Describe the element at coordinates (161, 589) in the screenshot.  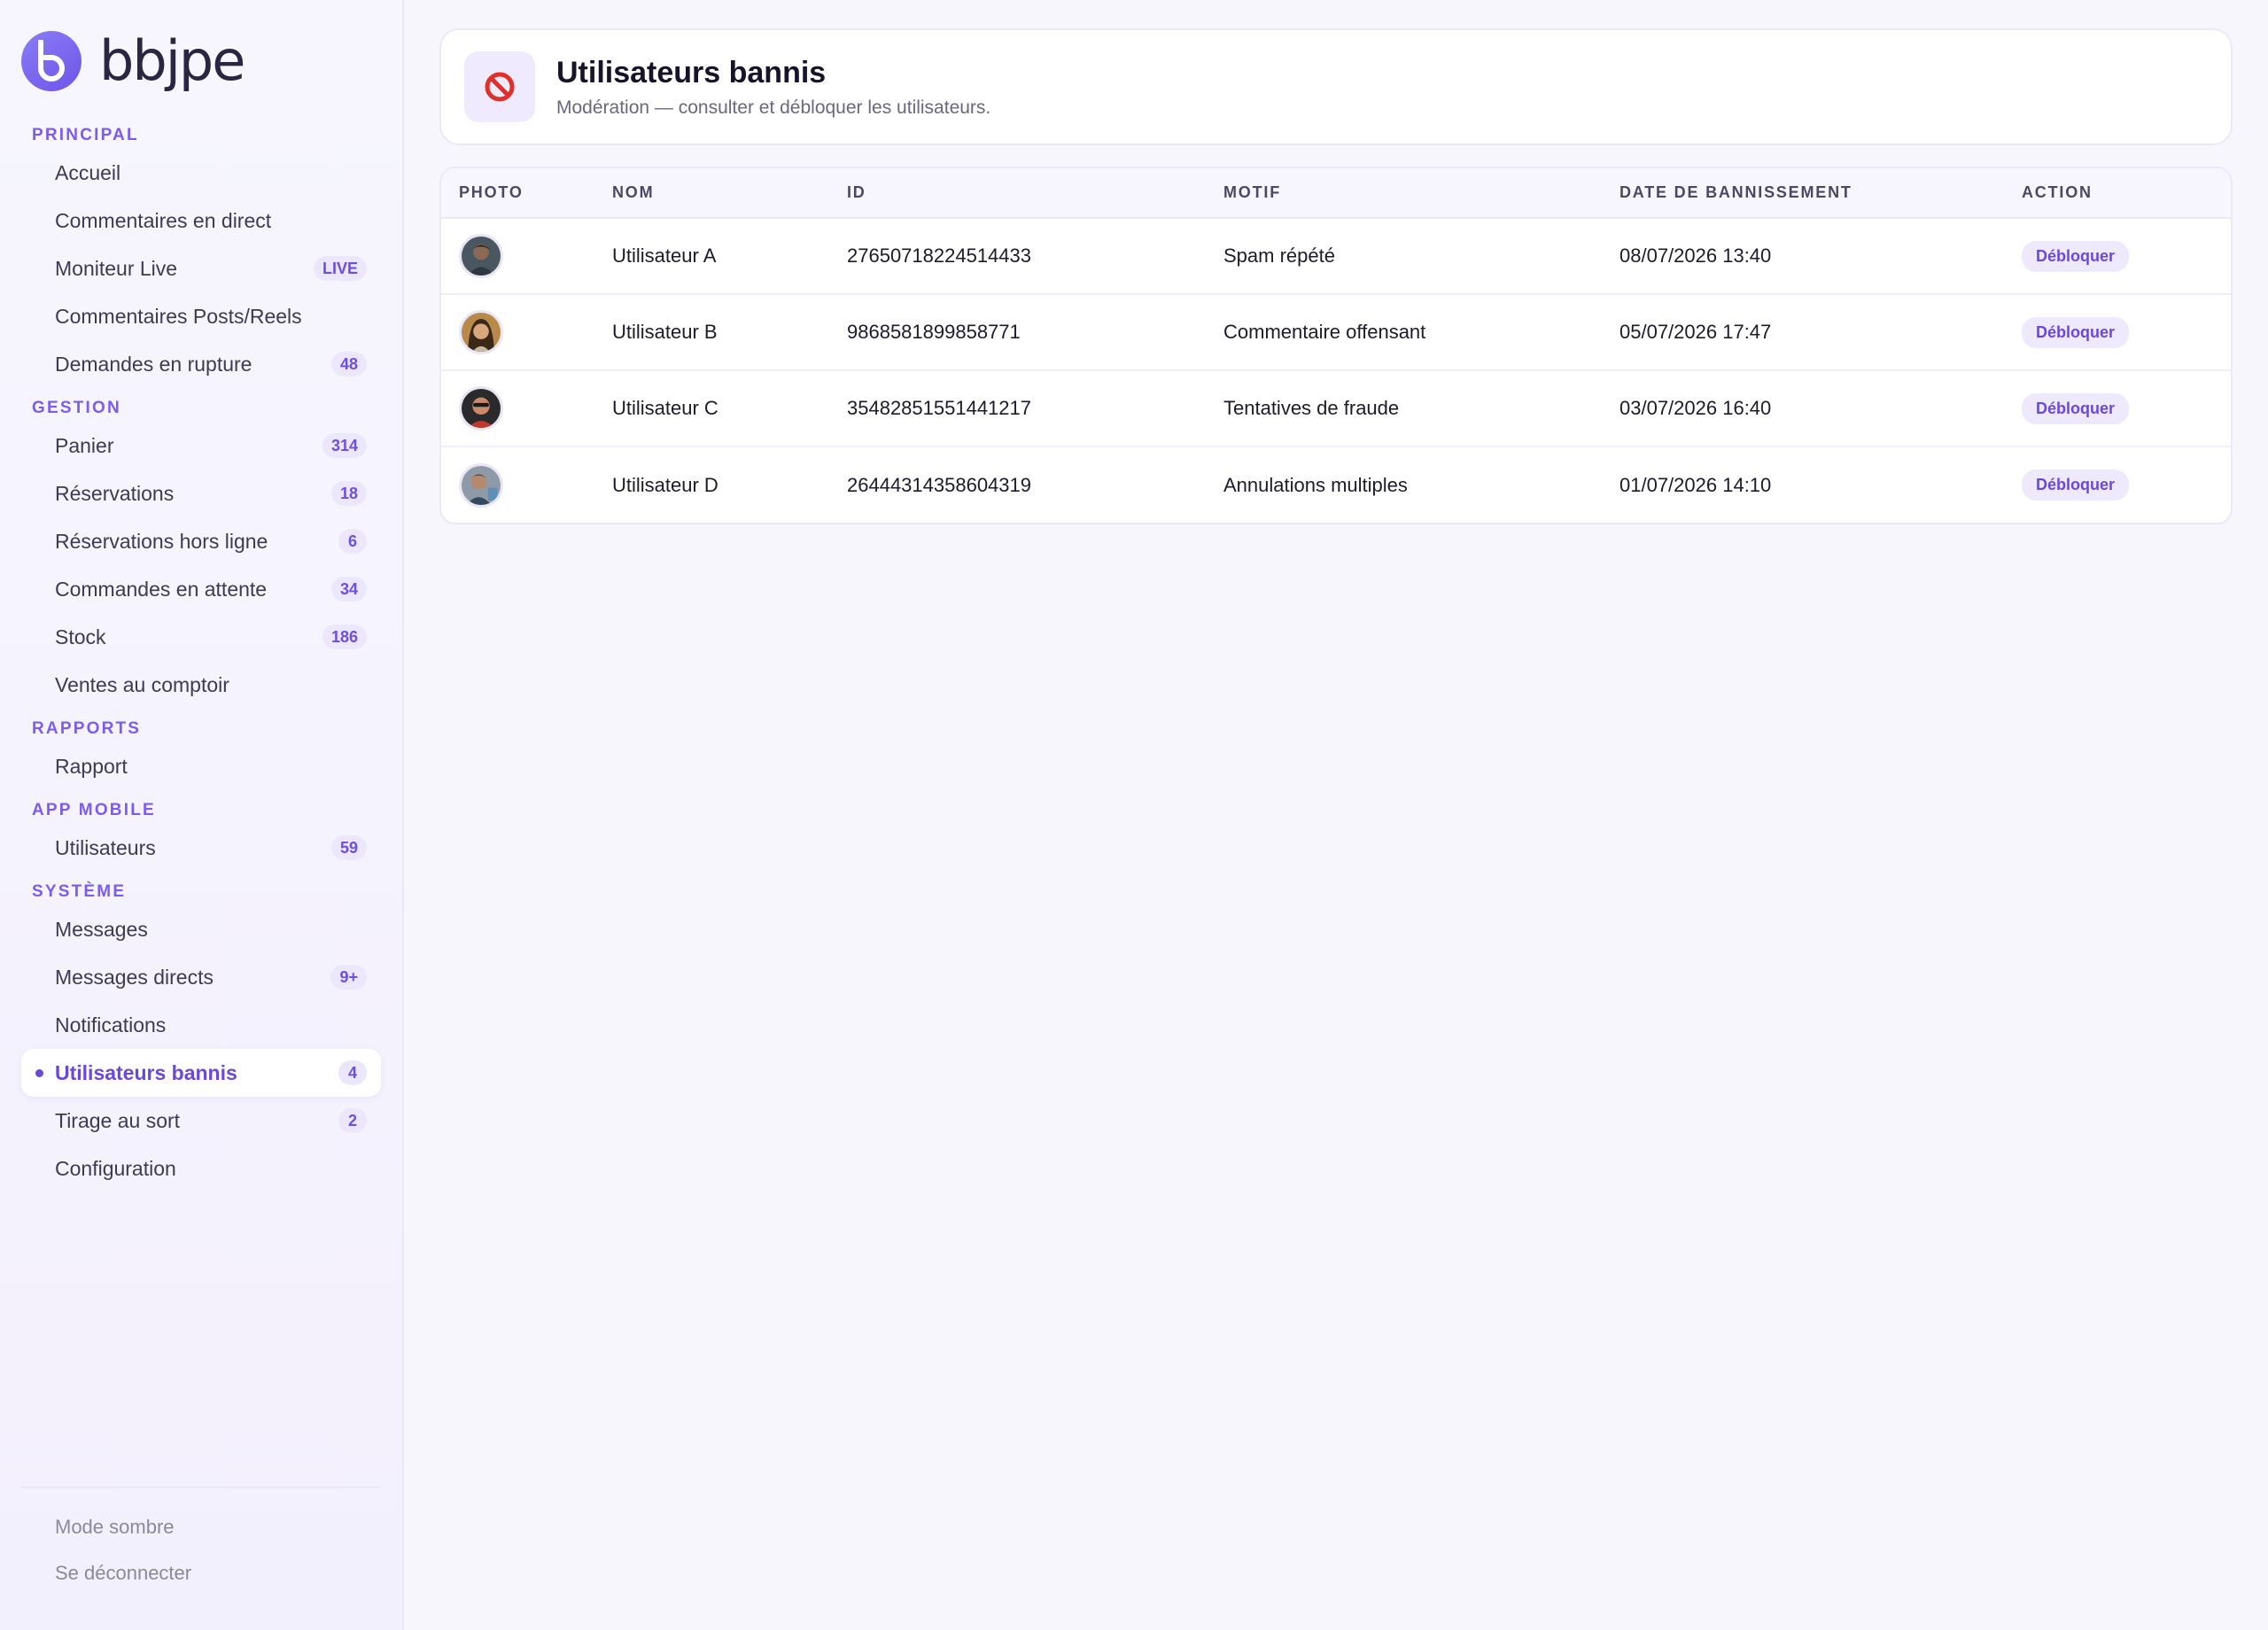
I see `sidebar-item-label: Commandes en attente` at that location.